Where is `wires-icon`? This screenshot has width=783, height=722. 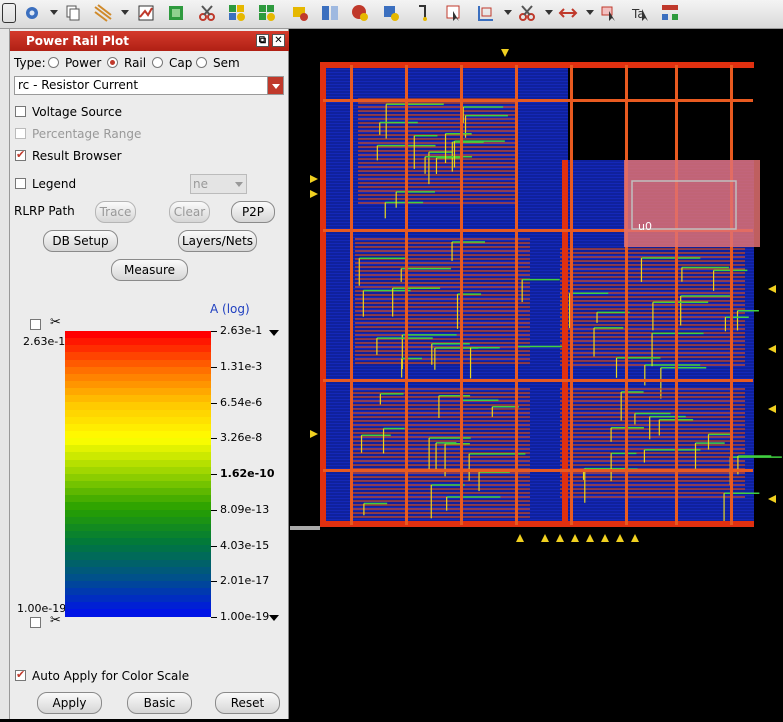 wires-icon is located at coordinates (103, 13).